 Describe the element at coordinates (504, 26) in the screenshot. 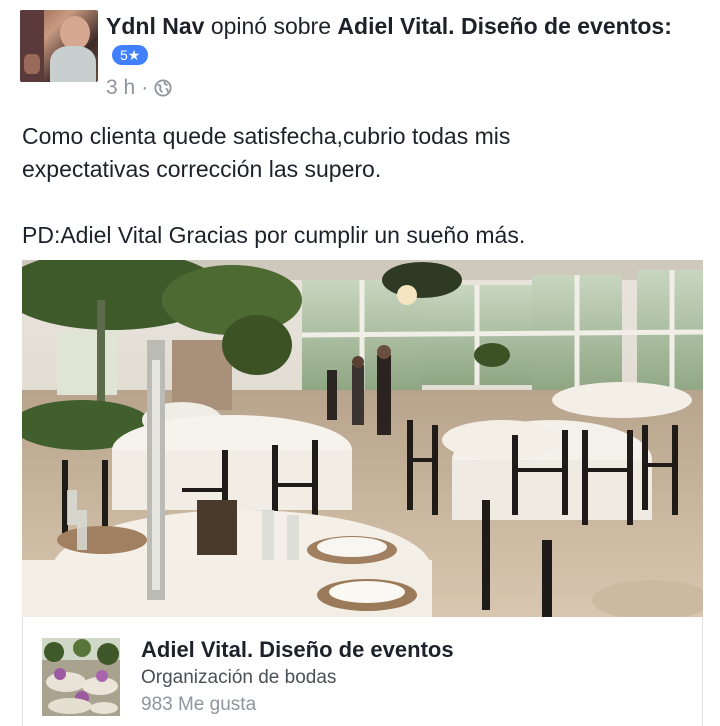

I see `page-name-link: Adiel Vital. Diseño de eventos:` at that location.